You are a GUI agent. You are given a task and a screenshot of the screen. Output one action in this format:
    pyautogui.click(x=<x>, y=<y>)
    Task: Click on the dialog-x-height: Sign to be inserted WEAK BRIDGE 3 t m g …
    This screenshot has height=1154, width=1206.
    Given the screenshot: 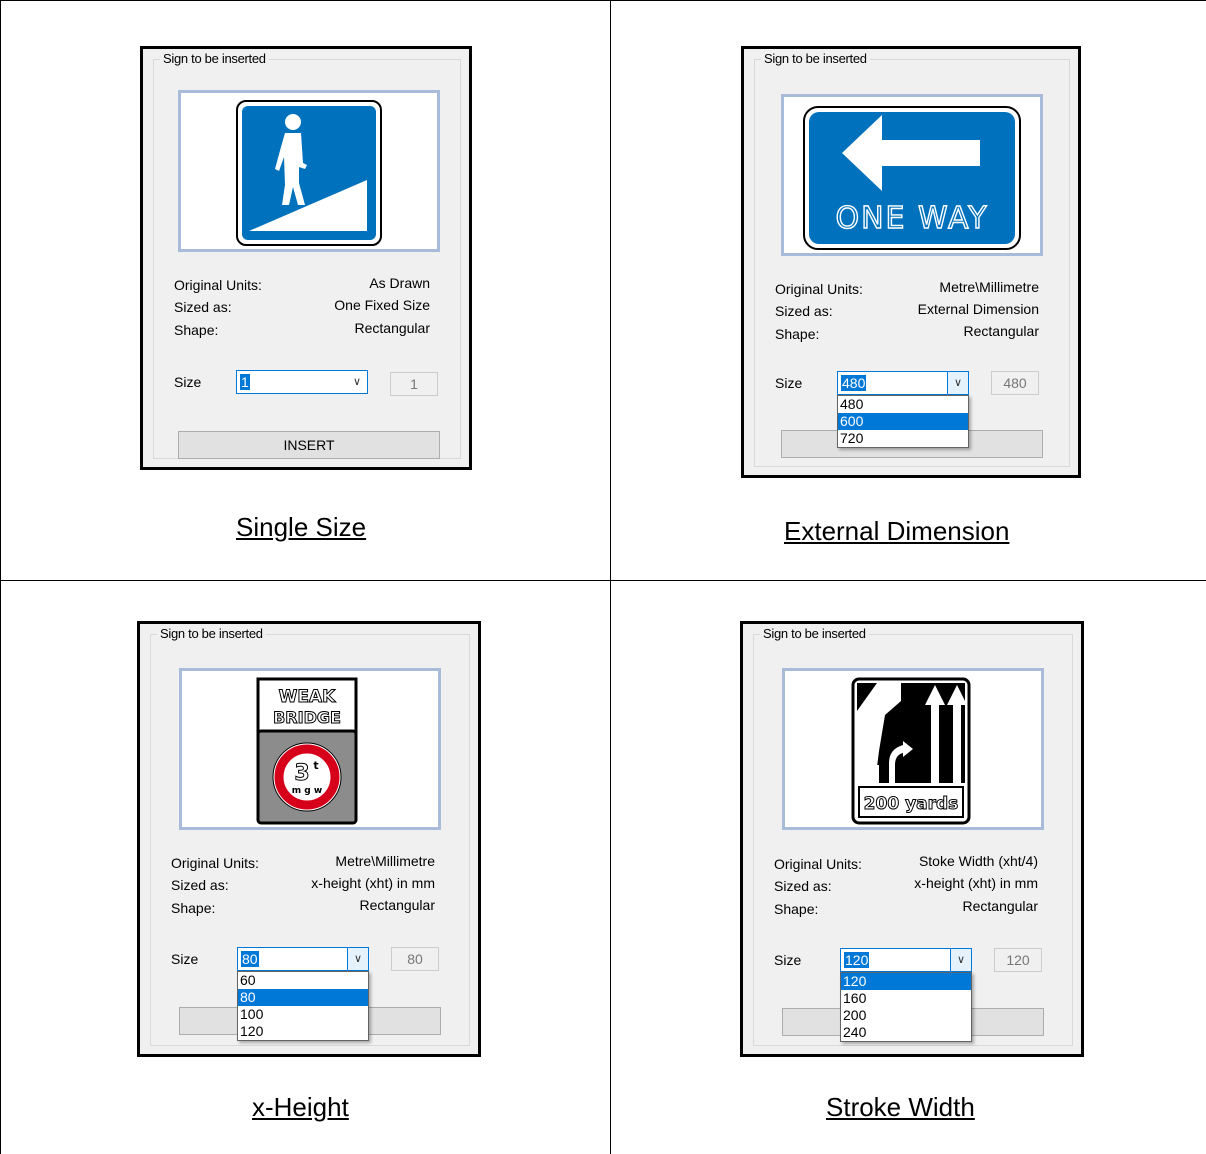 What is the action you would take?
    pyautogui.click(x=309, y=839)
    